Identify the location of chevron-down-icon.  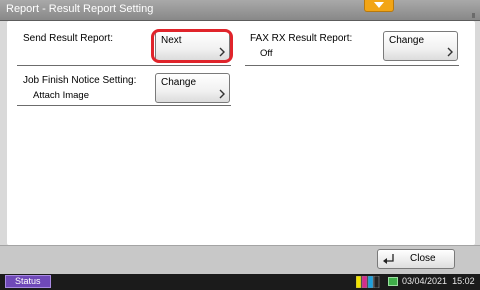
(379, 5).